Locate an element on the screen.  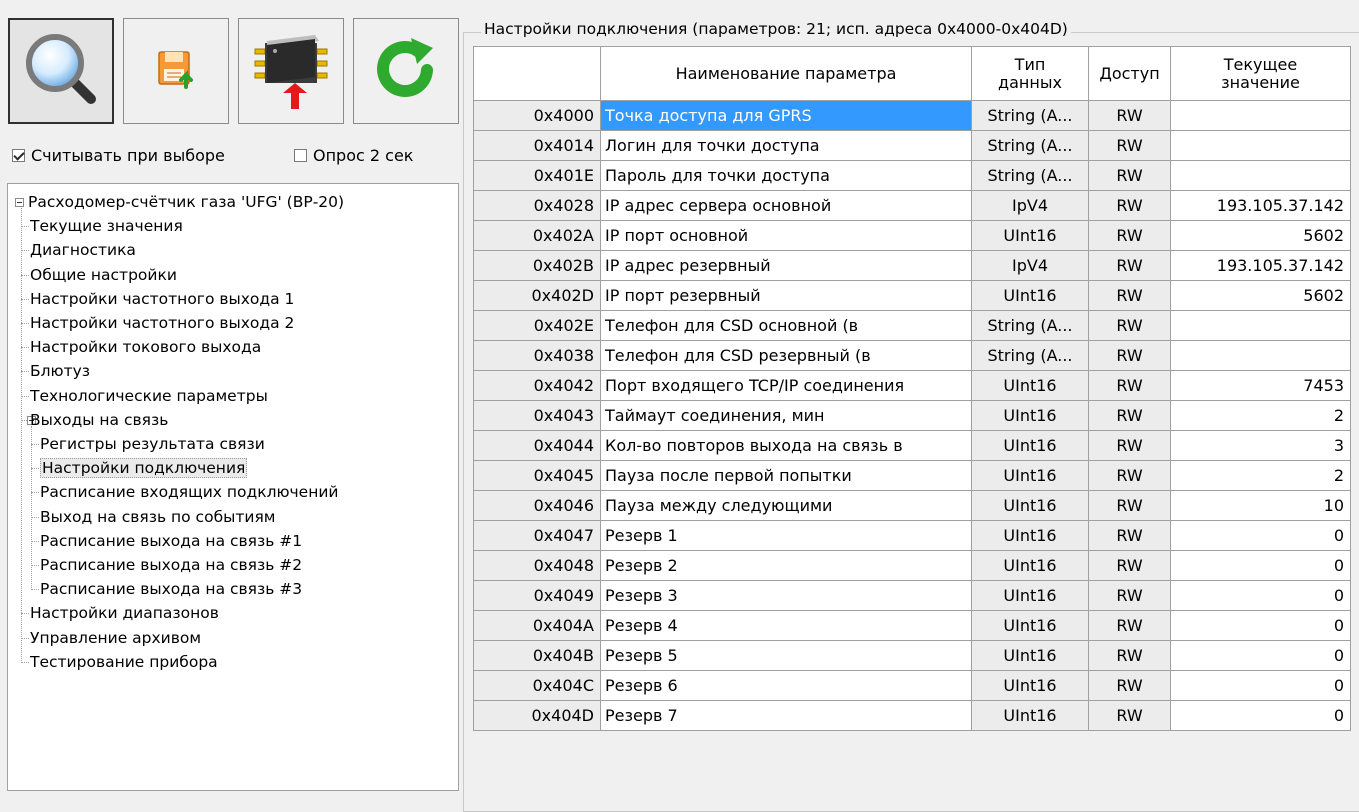
cell-name: Точка доступа для GPRS is located at coordinates (786, 115).